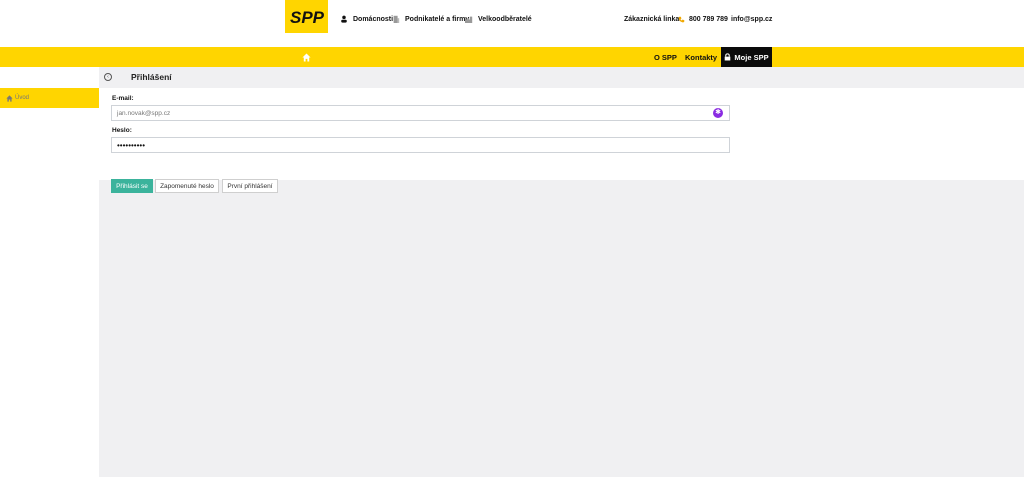  What do you see at coordinates (561, 77) in the screenshot?
I see `page-title-bar: ‹ Přihlášení` at bounding box center [561, 77].